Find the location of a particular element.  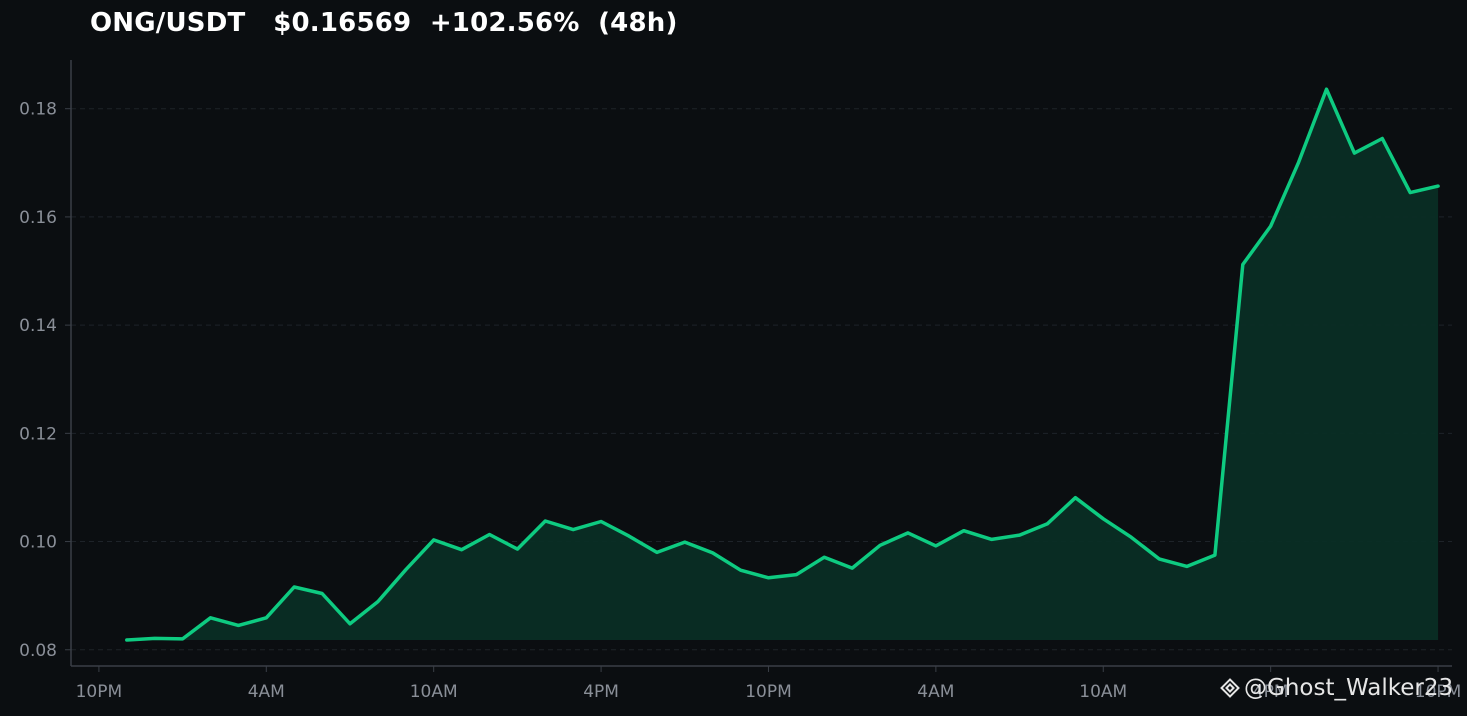

y-tick-label: 0.12 is located at coordinates (38, 434).